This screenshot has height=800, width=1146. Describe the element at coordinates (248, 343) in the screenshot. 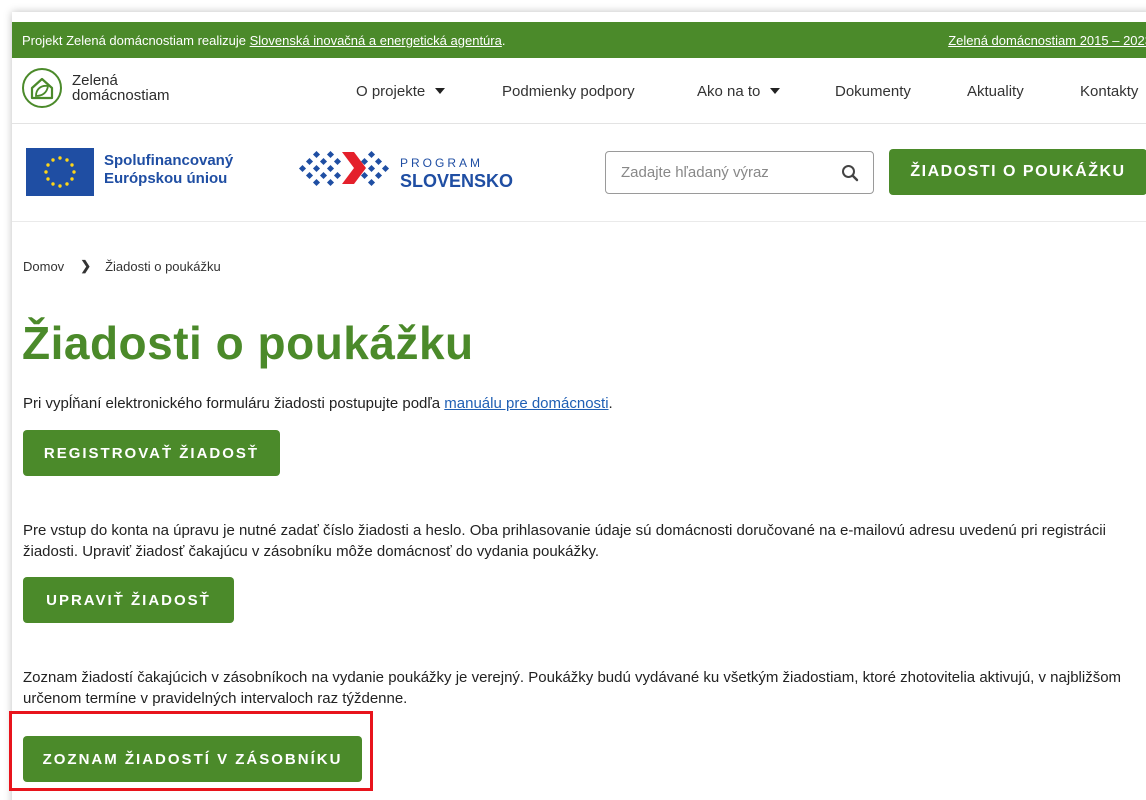

I see `page-title: Žiadosti o poukážku` at that location.